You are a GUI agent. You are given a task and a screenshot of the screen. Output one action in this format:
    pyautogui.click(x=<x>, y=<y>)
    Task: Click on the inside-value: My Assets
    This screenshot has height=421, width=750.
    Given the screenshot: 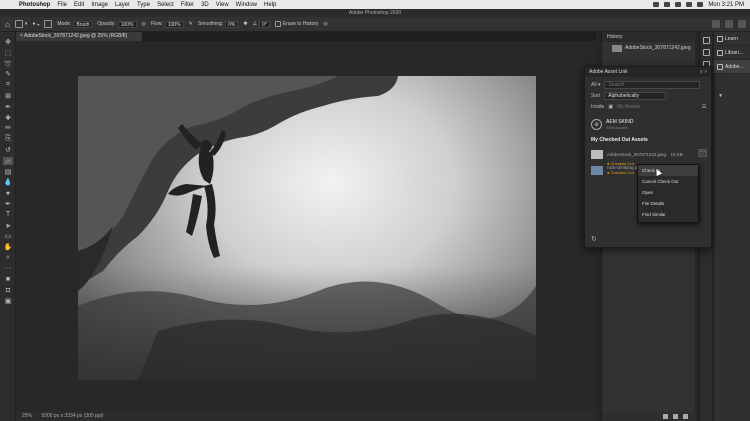 What is the action you would take?
    pyautogui.click(x=628, y=107)
    